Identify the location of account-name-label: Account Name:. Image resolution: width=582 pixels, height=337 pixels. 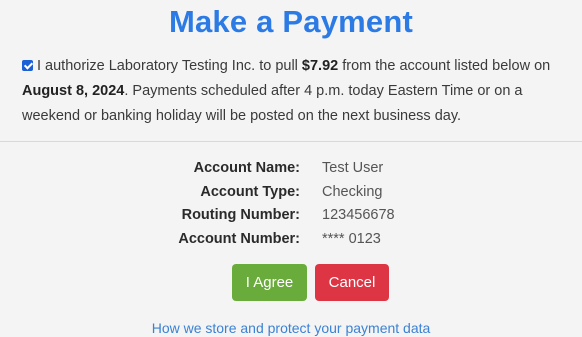
(246, 168).